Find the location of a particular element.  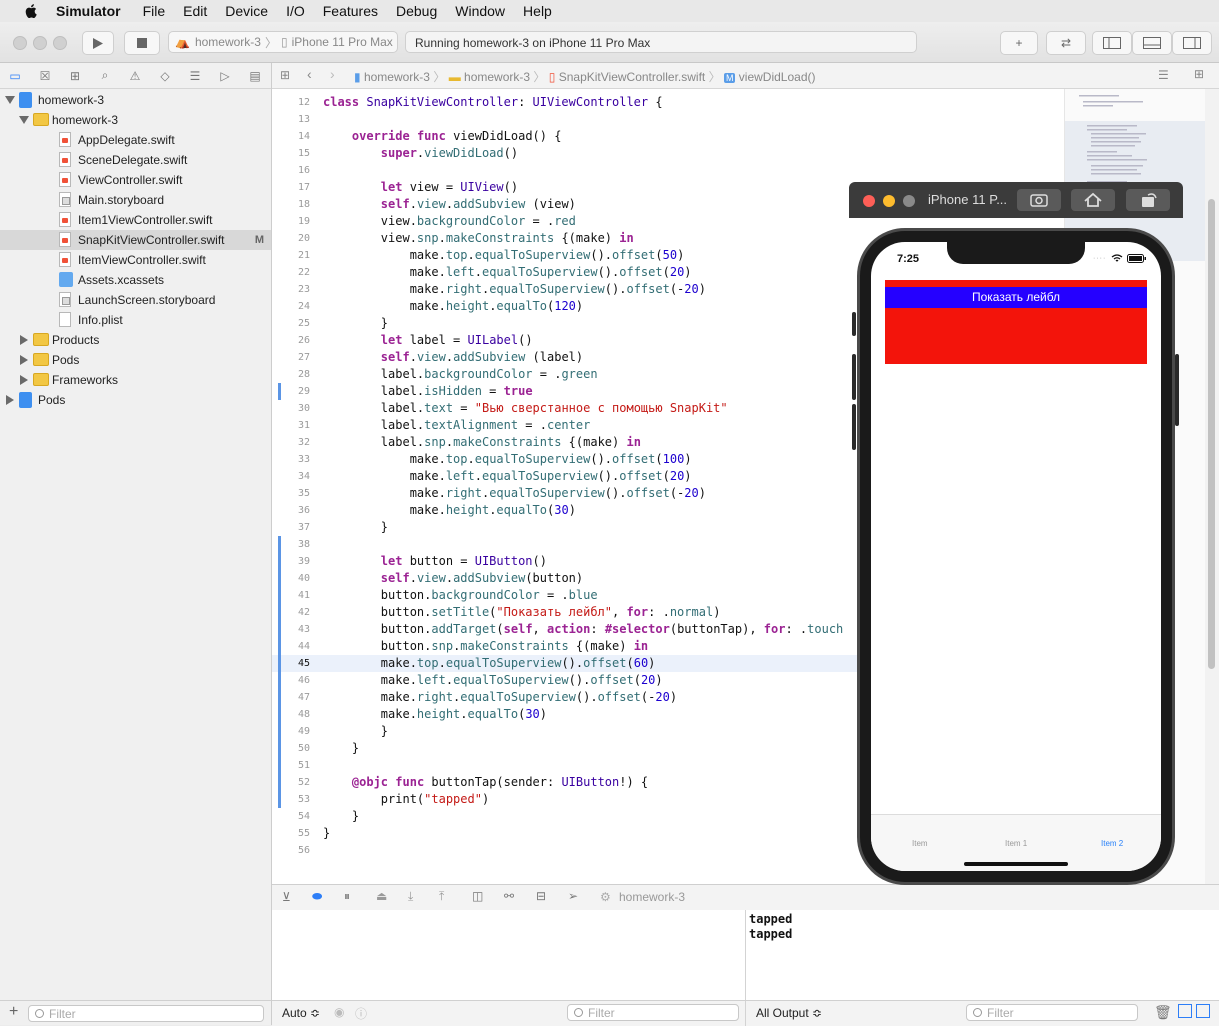

search-icon: ⌕ is located at coordinates (105, 75).